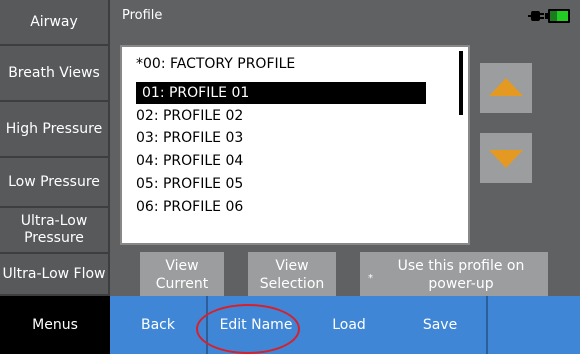  I want to click on profile-item-selected: 01: PROFILE 01, so click(281, 93).